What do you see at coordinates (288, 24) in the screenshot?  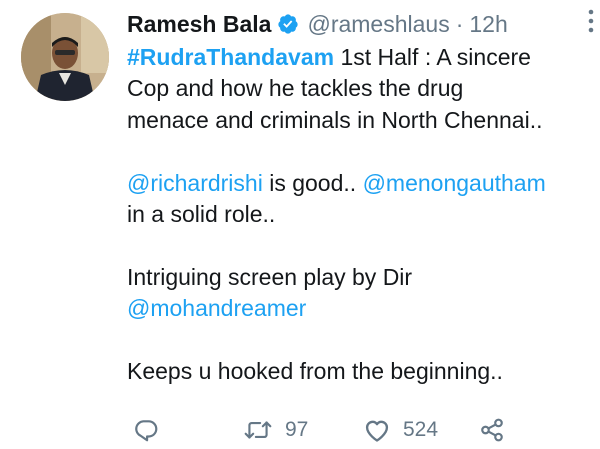 I see `verified-badge-icon` at bounding box center [288, 24].